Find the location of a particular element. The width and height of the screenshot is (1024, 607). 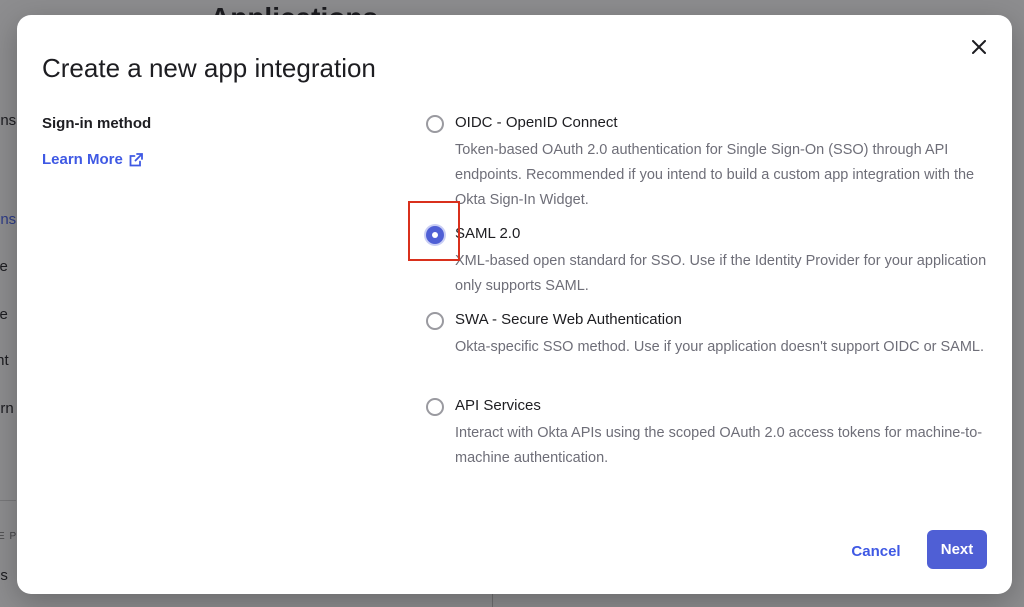

close-icon is located at coordinates (979, 47).